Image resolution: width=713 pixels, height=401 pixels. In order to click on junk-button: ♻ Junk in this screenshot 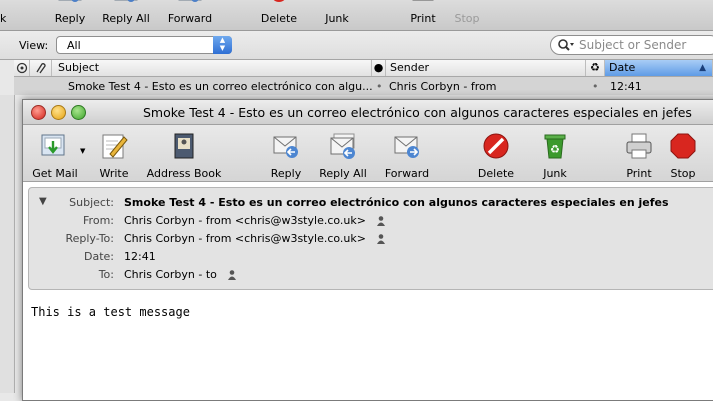, I will do `click(555, 154)`.